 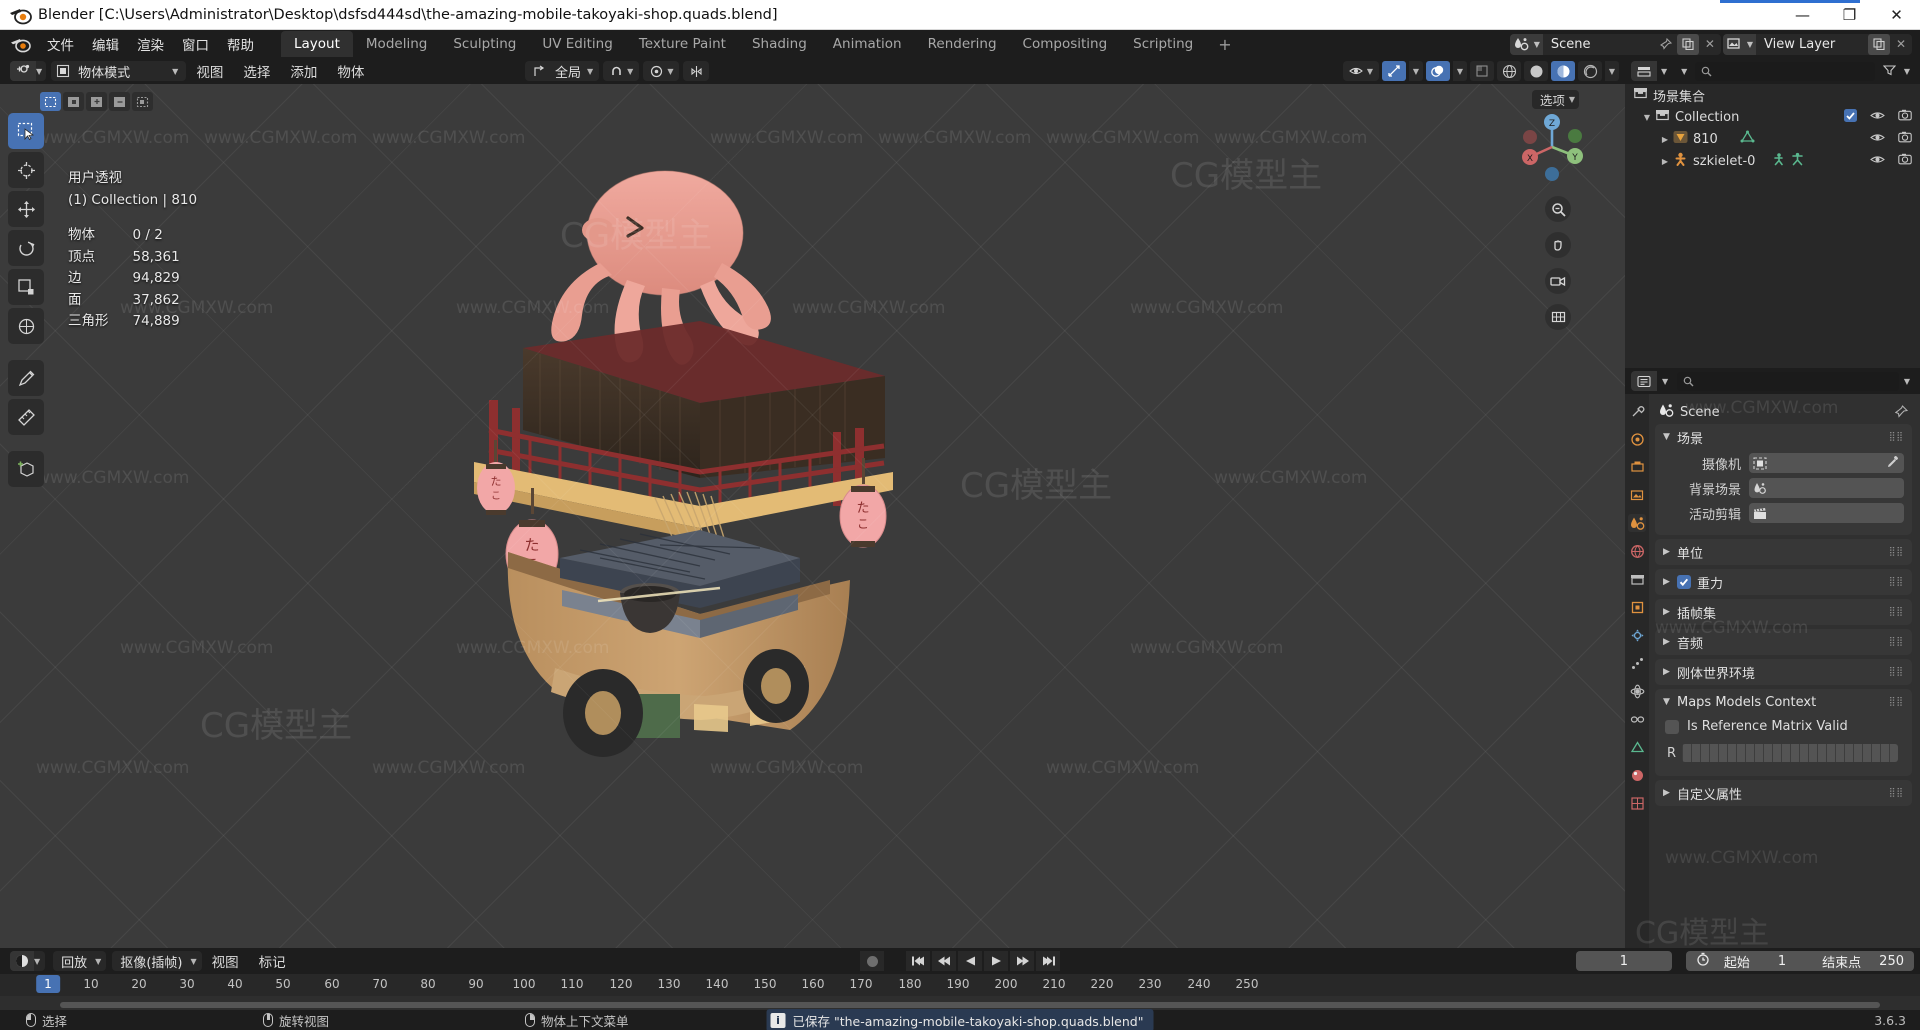 I want to click on properties-search-input, so click(x=1788, y=381).